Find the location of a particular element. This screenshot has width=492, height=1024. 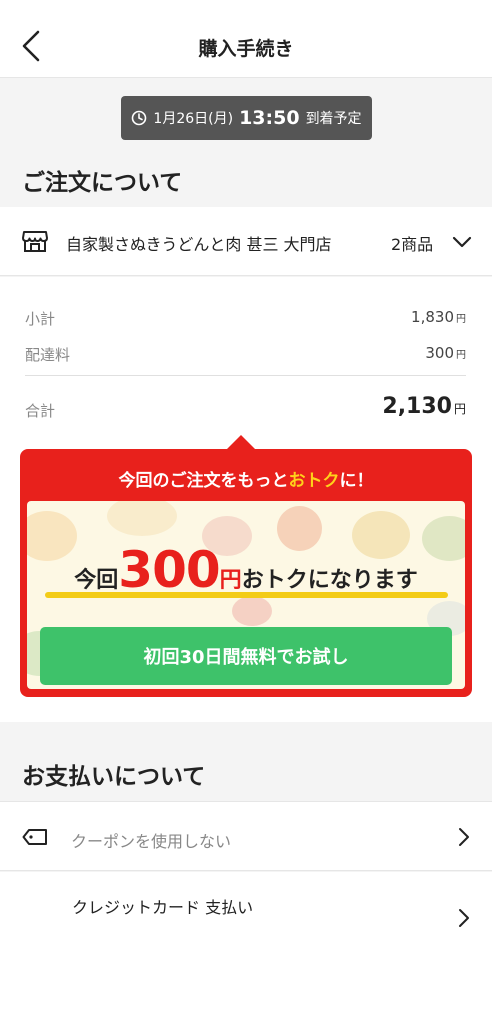

delivery-fee-value: 300 円 is located at coordinates (445, 353).